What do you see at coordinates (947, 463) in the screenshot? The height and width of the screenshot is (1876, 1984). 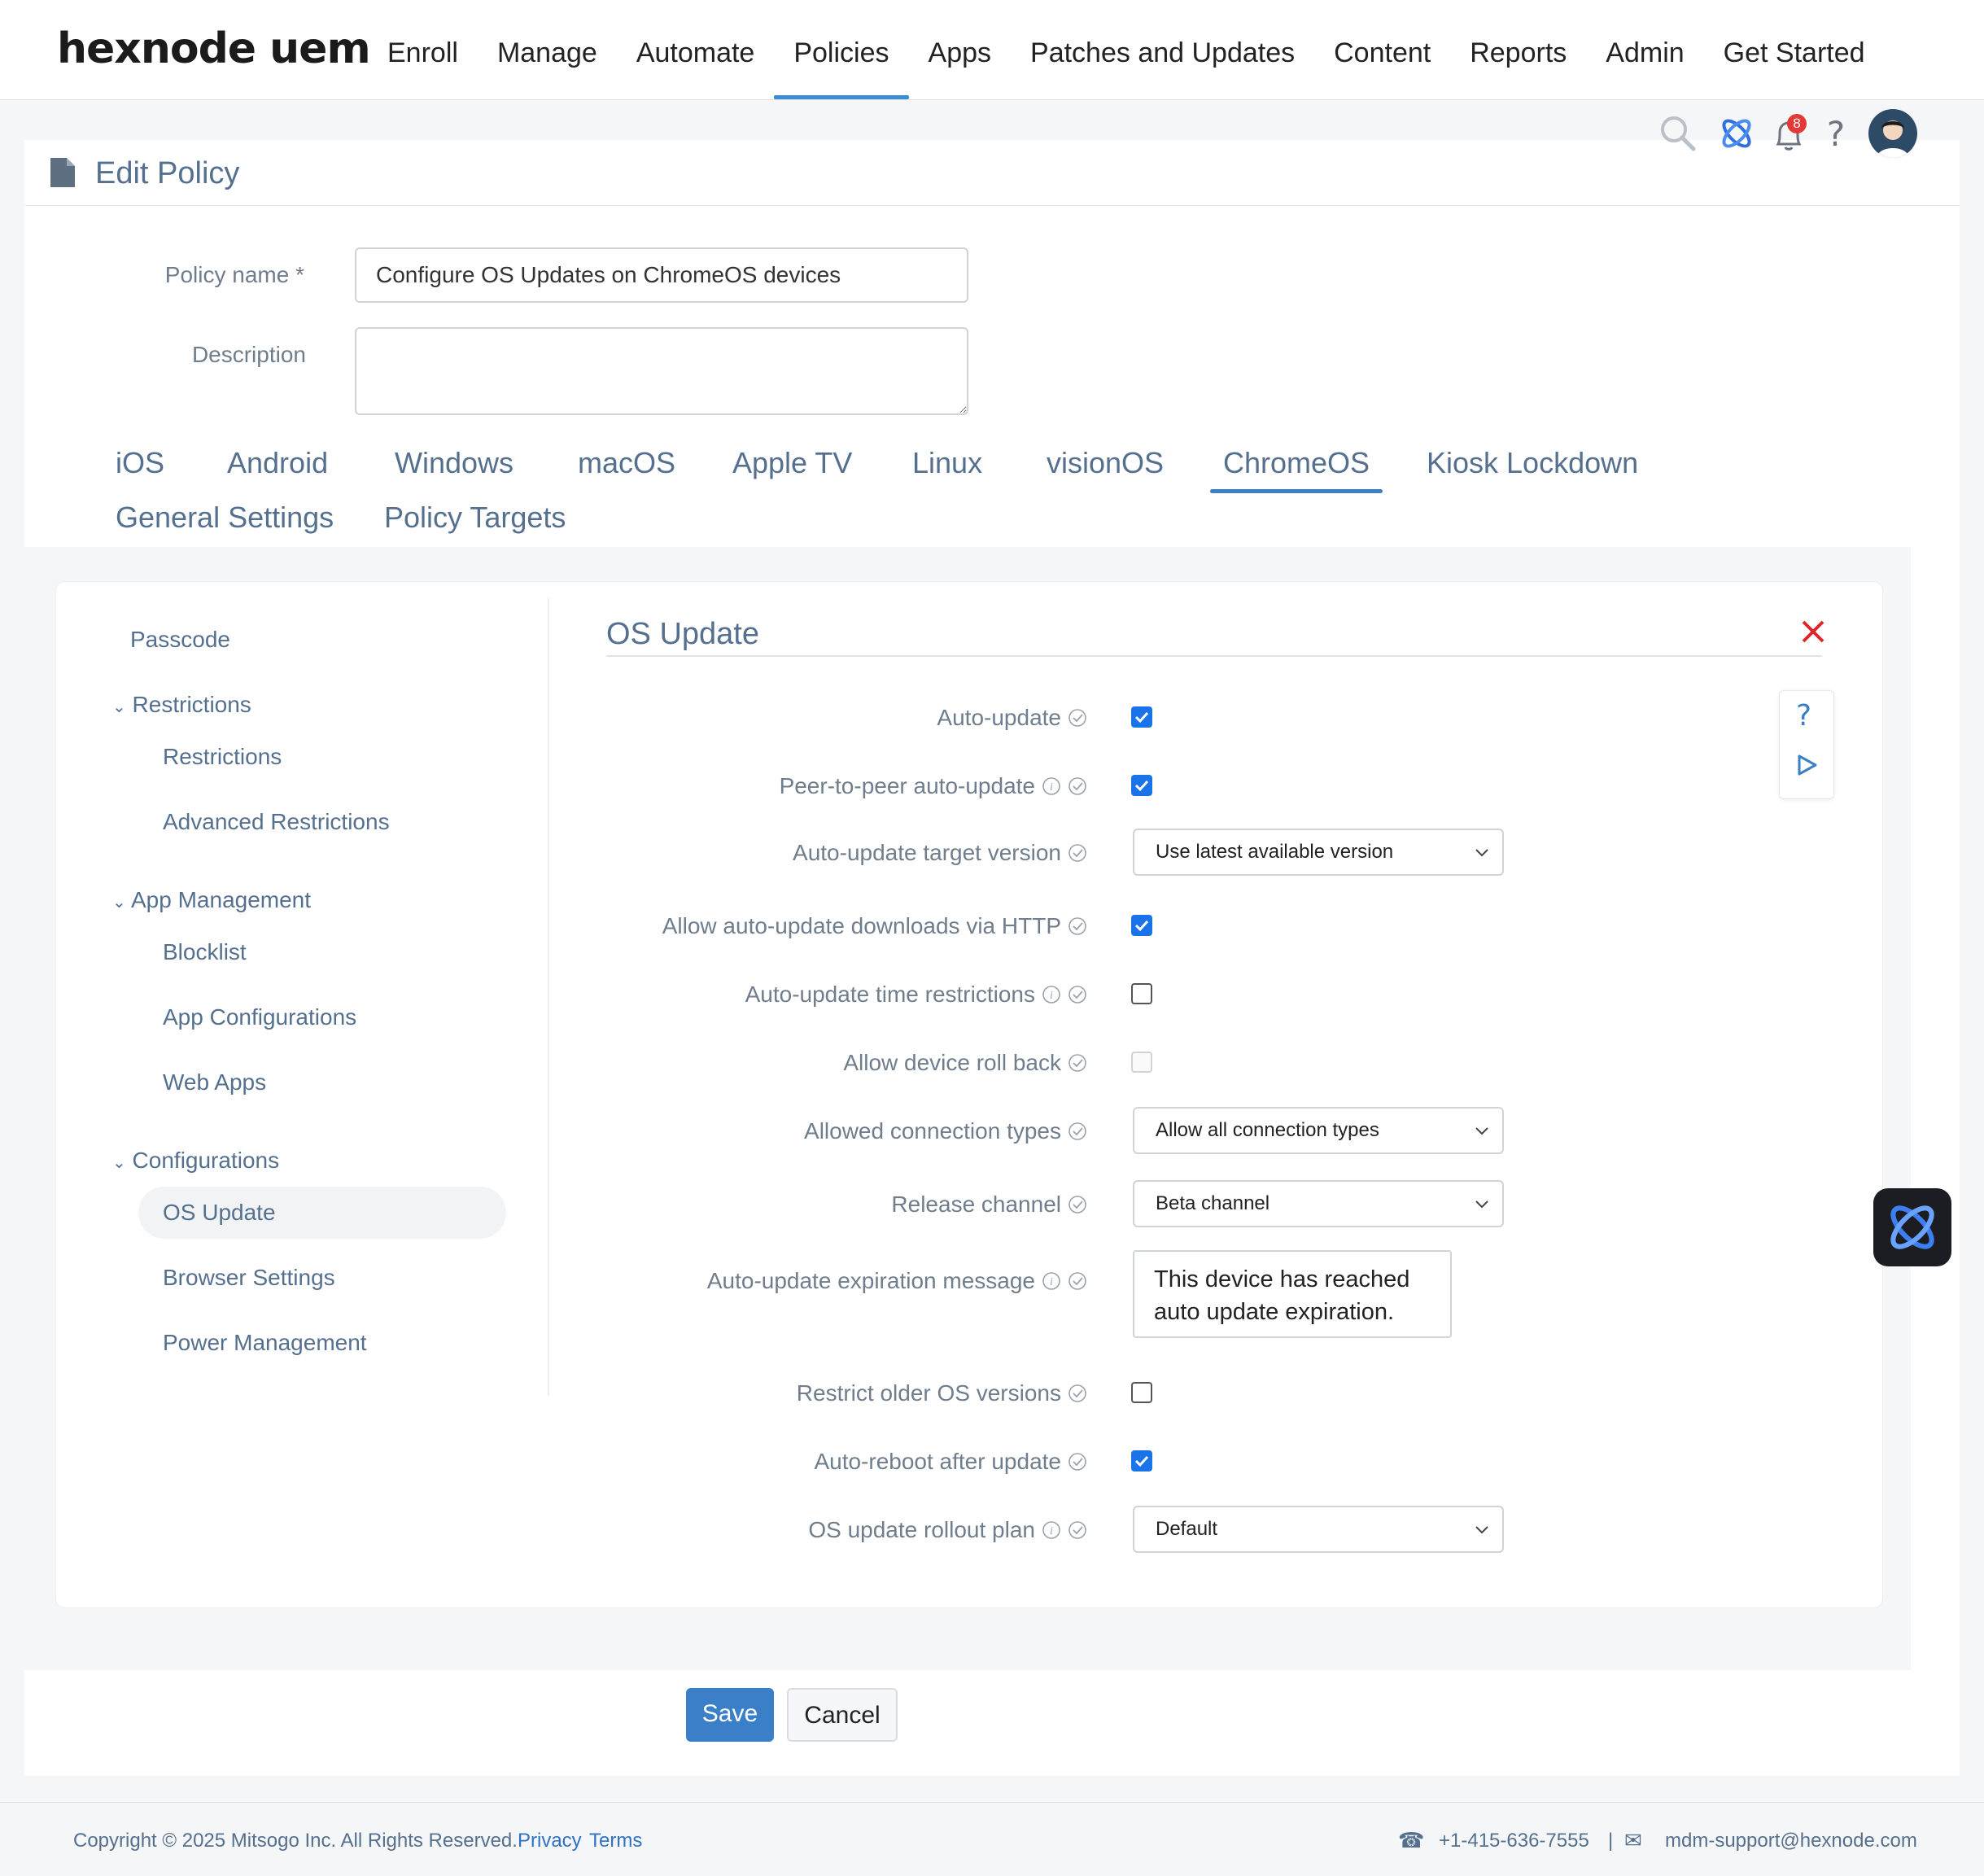 I see `tab-linux: Linux` at bounding box center [947, 463].